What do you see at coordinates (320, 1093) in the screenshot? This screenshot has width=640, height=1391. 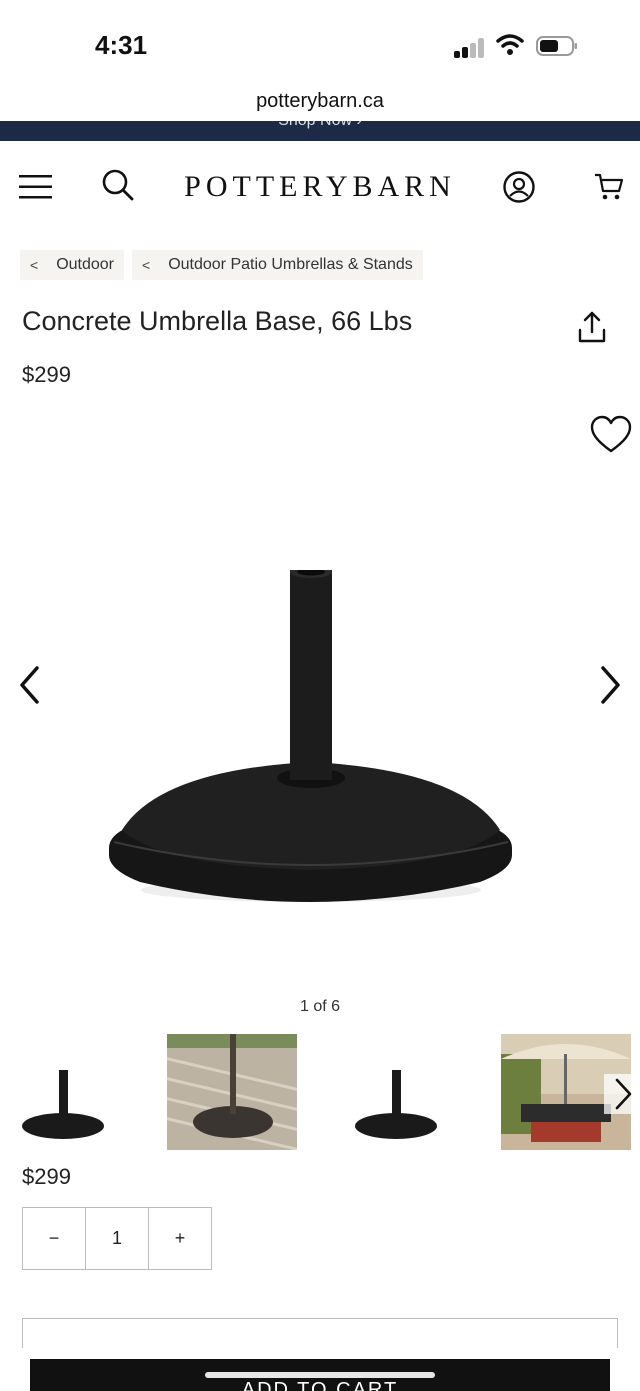 I see `thumbnail-strip` at bounding box center [320, 1093].